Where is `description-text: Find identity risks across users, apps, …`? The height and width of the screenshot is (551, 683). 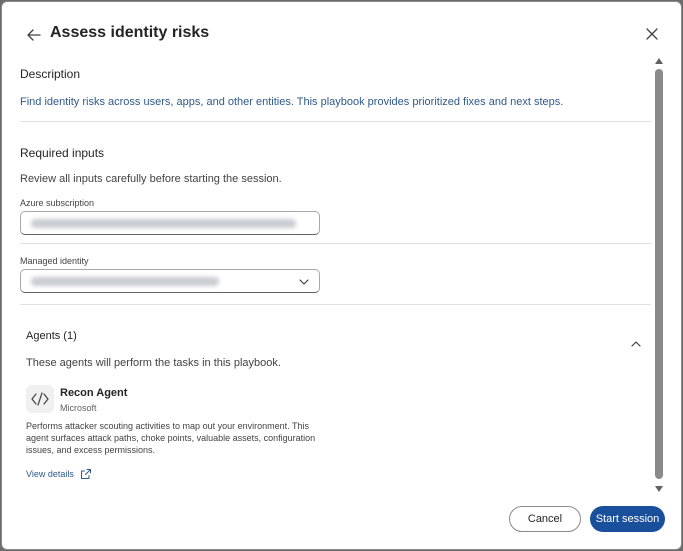 description-text: Find identity risks across users, apps, … is located at coordinates (292, 102).